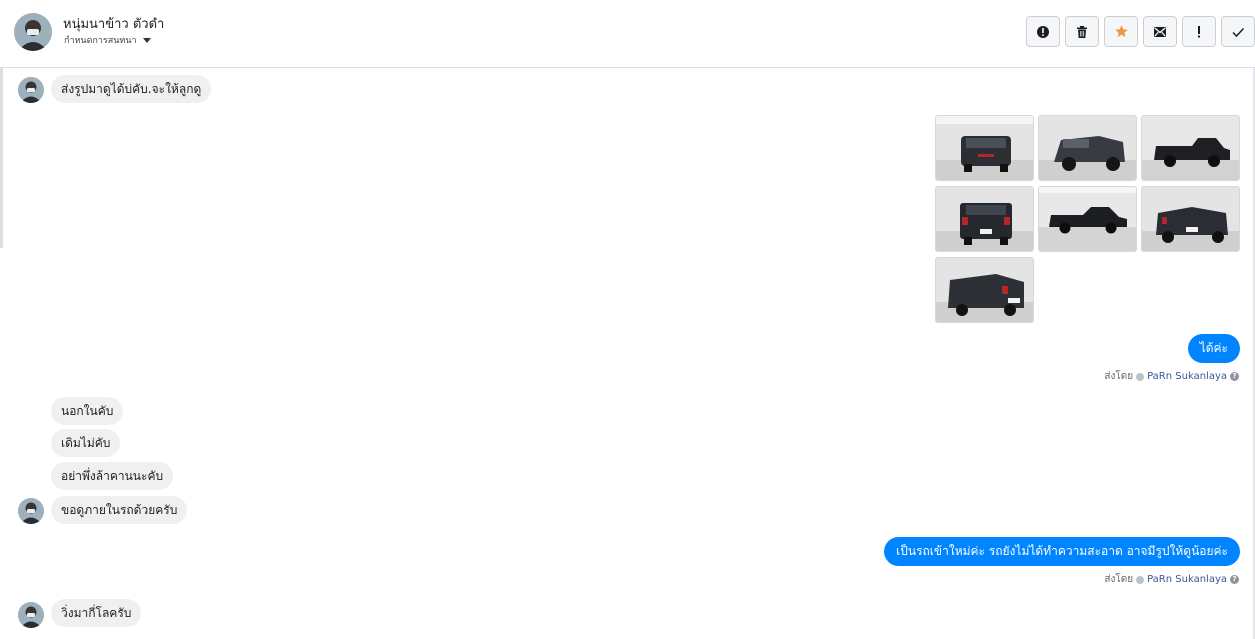 This screenshot has width=1255, height=639. What do you see at coordinates (119, 510) in the screenshot?
I see `incoming-message: ขอดูภายในรถด้วยครับ` at bounding box center [119, 510].